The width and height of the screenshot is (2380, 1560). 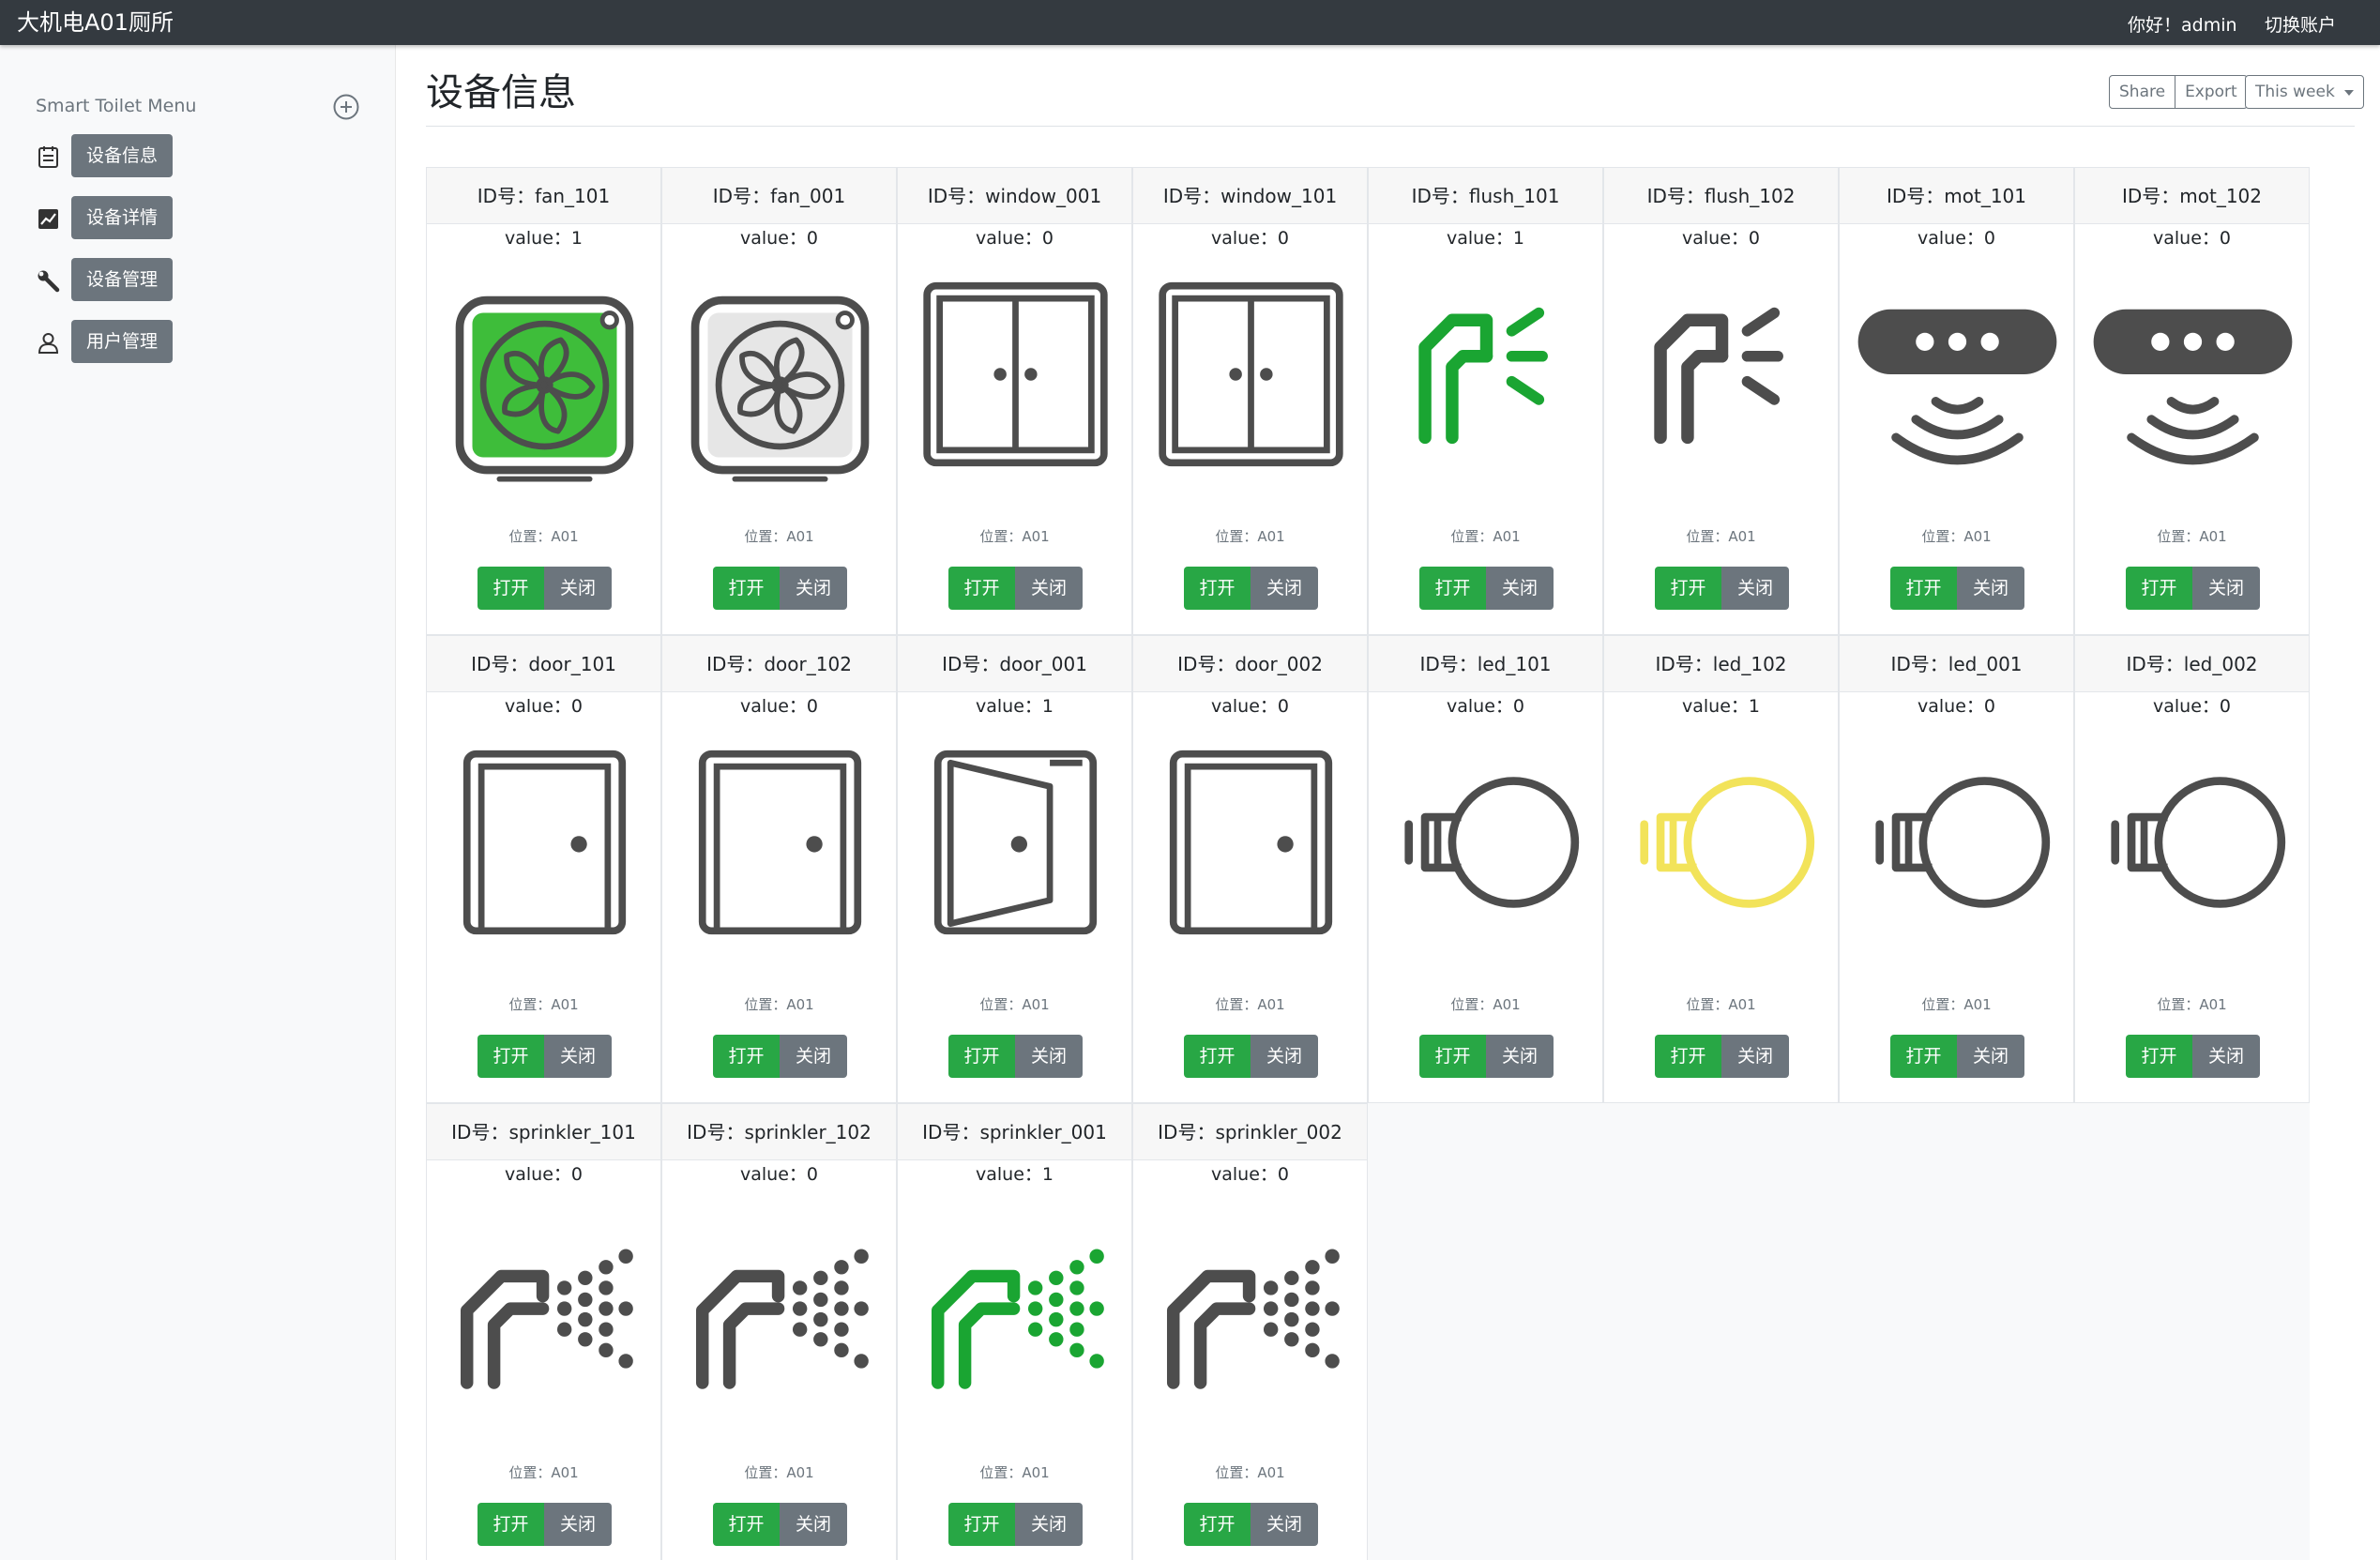 What do you see at coordinates (2211, 92) in the screenshot?
I see `export-button: Export` at bounding box center [2211, 92].